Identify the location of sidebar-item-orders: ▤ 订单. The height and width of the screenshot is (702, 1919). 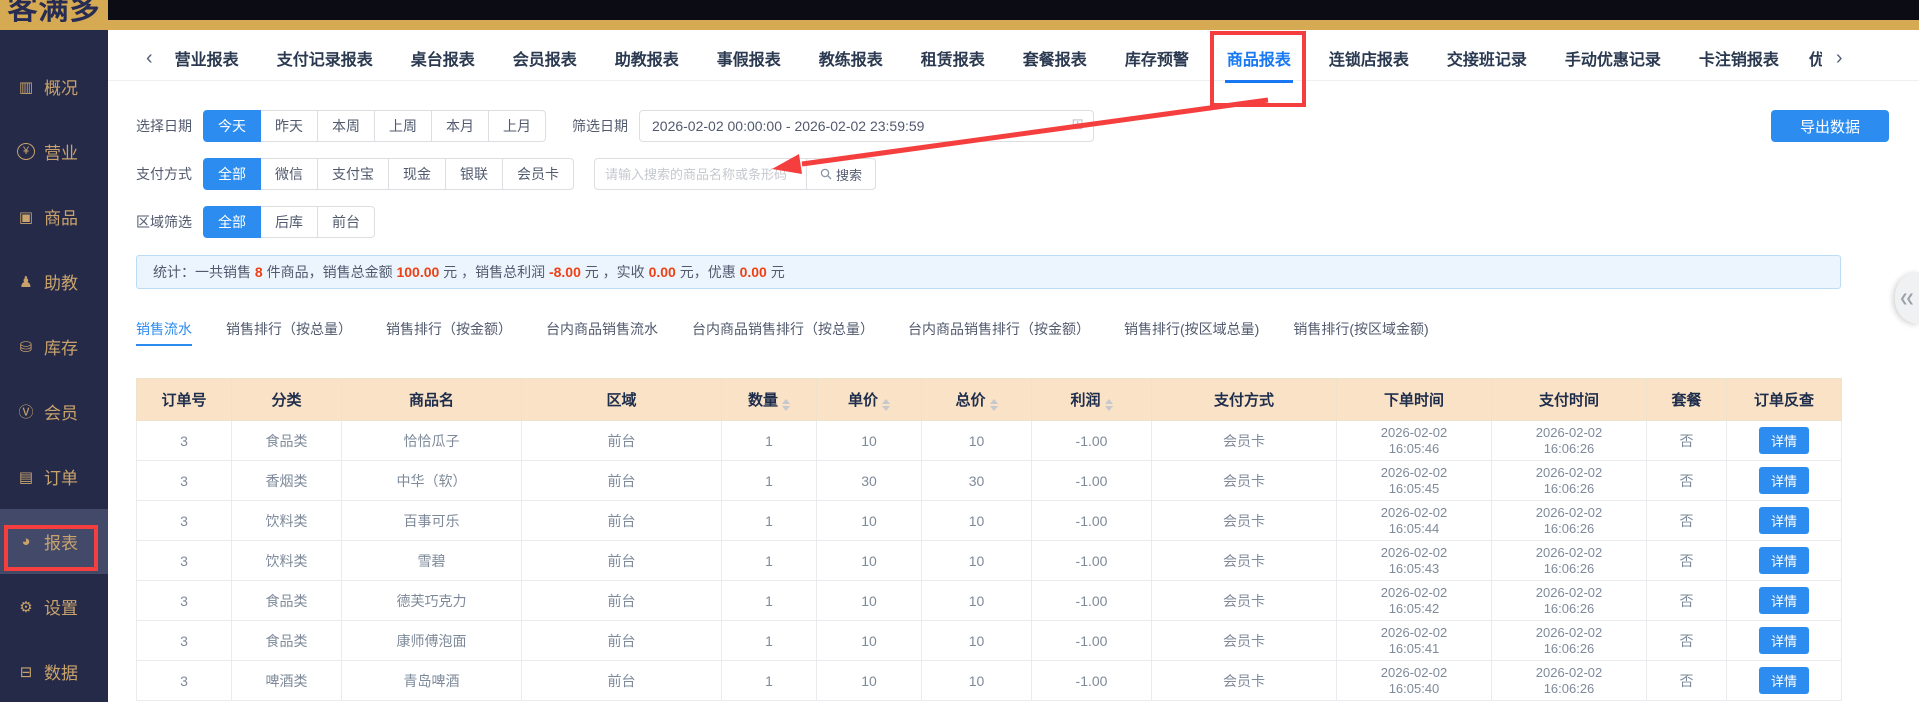
(54, 476).